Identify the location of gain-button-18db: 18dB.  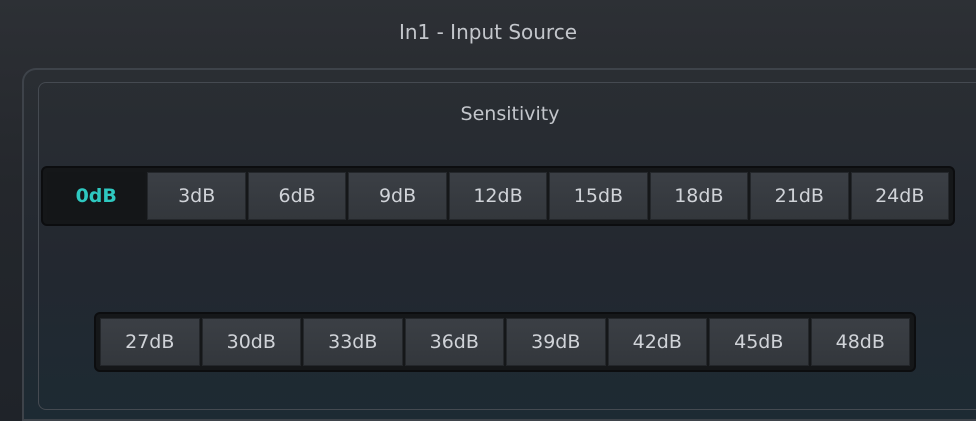
(699, 196).